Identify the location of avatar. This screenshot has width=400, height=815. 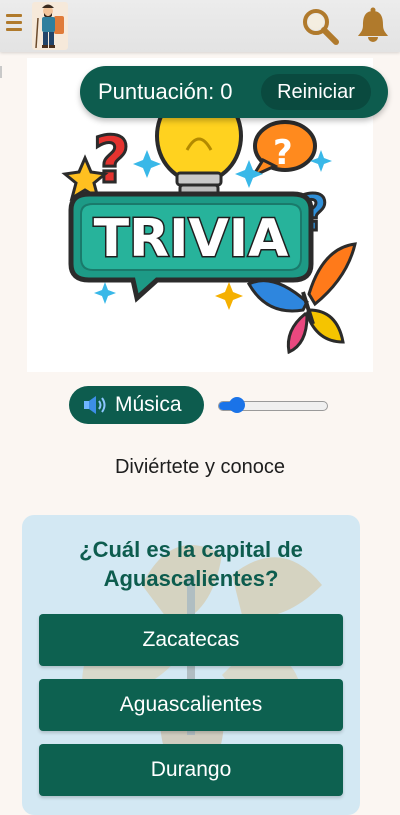
(50, 26).